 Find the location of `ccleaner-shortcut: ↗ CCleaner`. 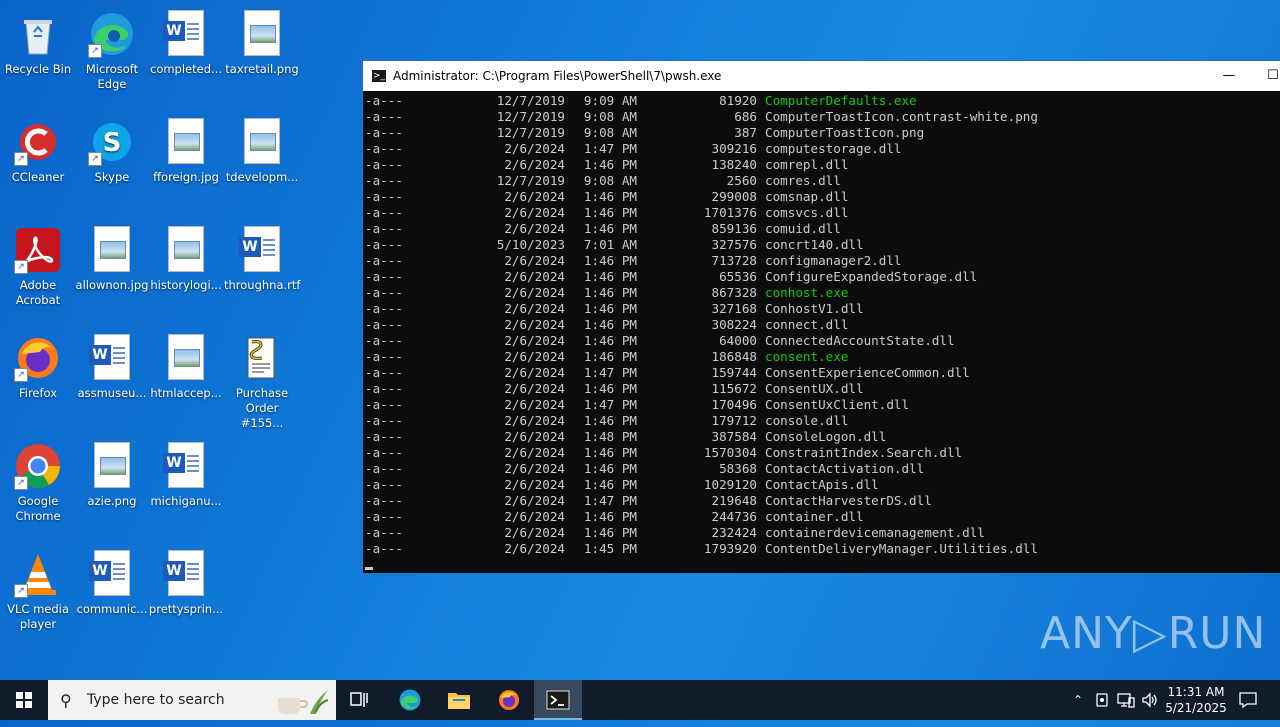

ccleaner-shortcut: ↗ CCleaner is located at coordinates (38, 148).